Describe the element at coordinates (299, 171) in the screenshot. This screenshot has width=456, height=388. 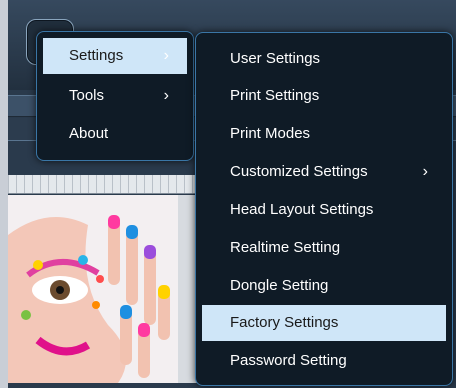
I see `submenu-item-label: Customized Settings` at that location.